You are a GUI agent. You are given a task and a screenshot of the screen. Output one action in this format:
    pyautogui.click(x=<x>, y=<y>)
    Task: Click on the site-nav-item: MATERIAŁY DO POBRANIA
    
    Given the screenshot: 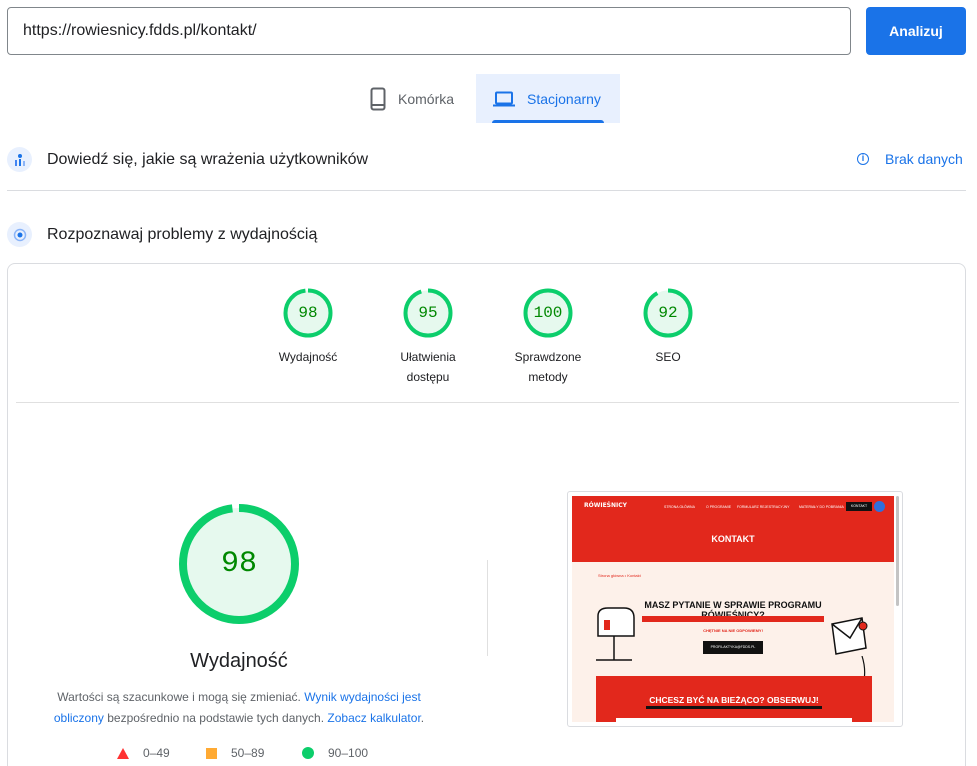 What is the action you would take?
    pyautogui.click(x=821, y=507)
    